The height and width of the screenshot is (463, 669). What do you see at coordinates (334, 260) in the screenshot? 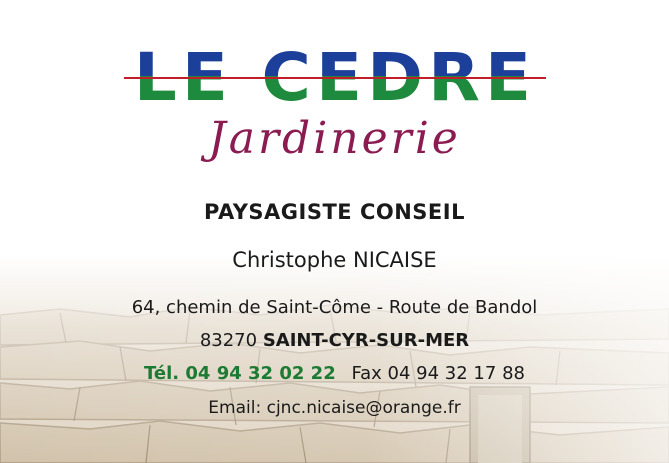
I see `person-name: Christophe NICAISE` at bounding box center [334, 260].